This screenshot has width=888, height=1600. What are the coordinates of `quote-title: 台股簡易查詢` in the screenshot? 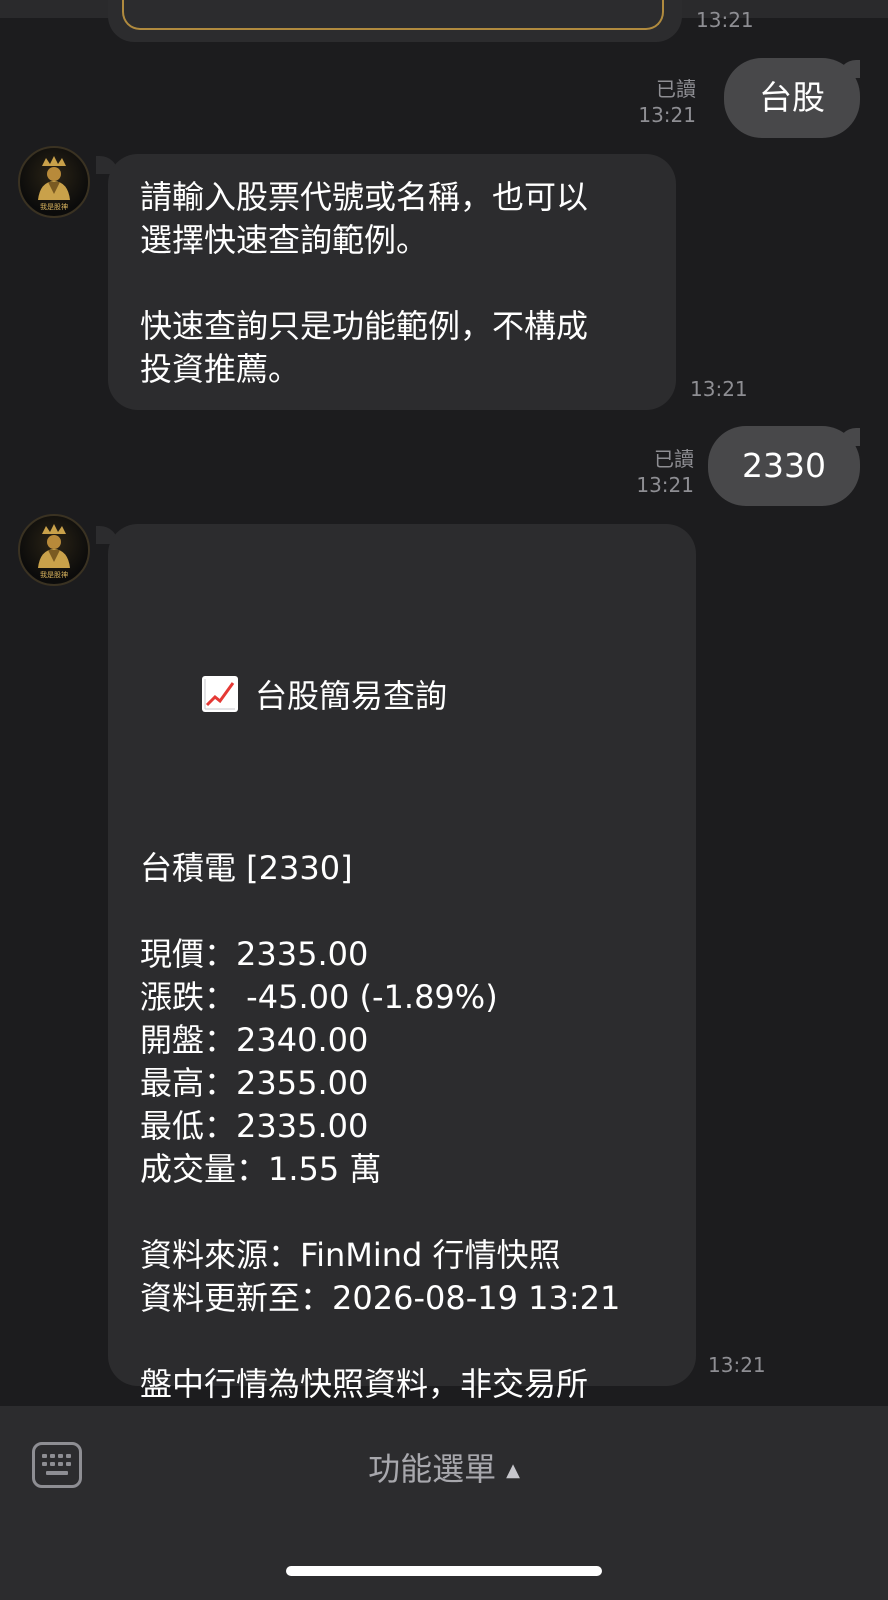 It's located at (351, 696).